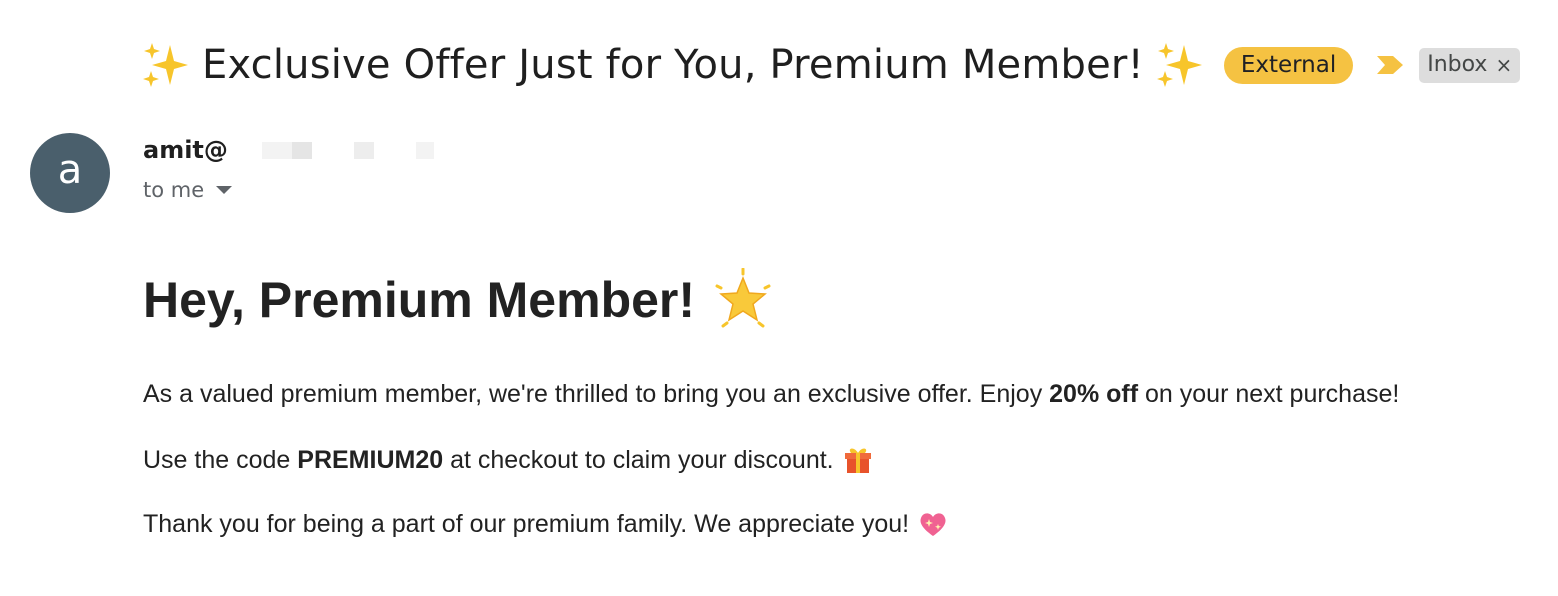 The height and width of the screenshot is (596, 1558). I want to click on inbox-label: Inbox ×, so click(1470, 65).